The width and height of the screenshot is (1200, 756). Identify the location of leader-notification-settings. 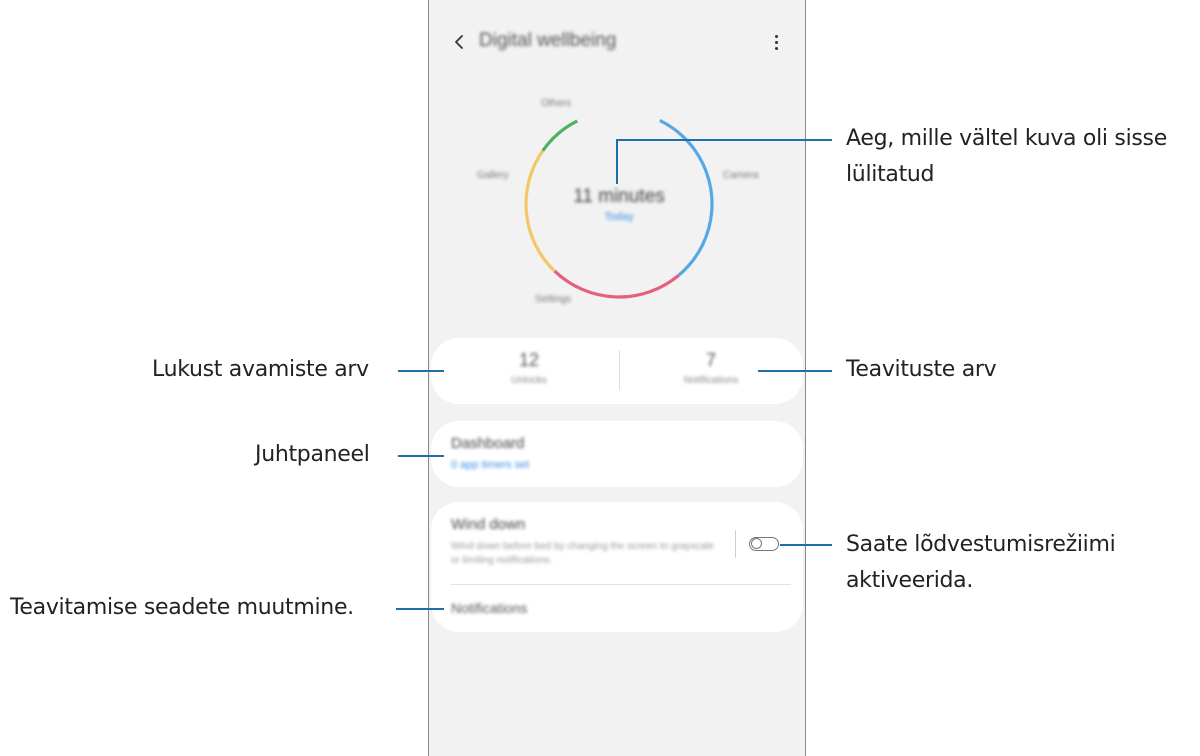
(420, 609).